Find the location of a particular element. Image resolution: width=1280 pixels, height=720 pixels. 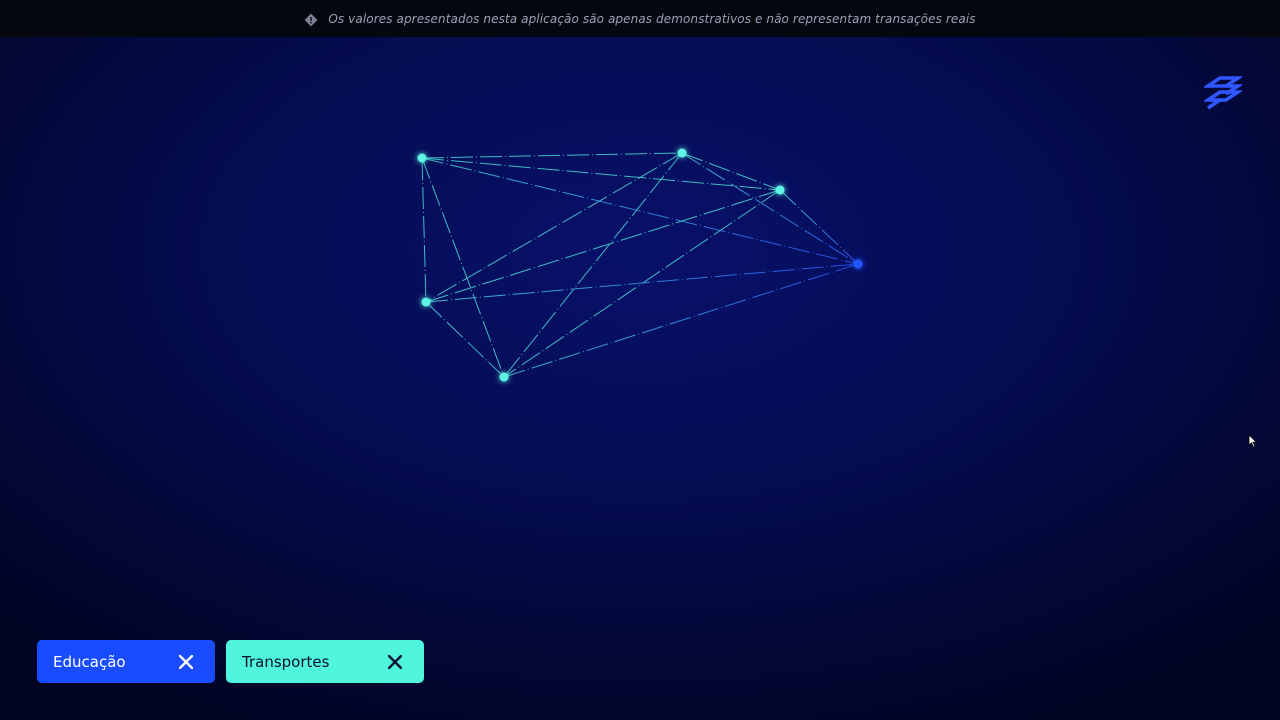

filter-chip-transportes: Transportes is located at coordinates (325, 661).